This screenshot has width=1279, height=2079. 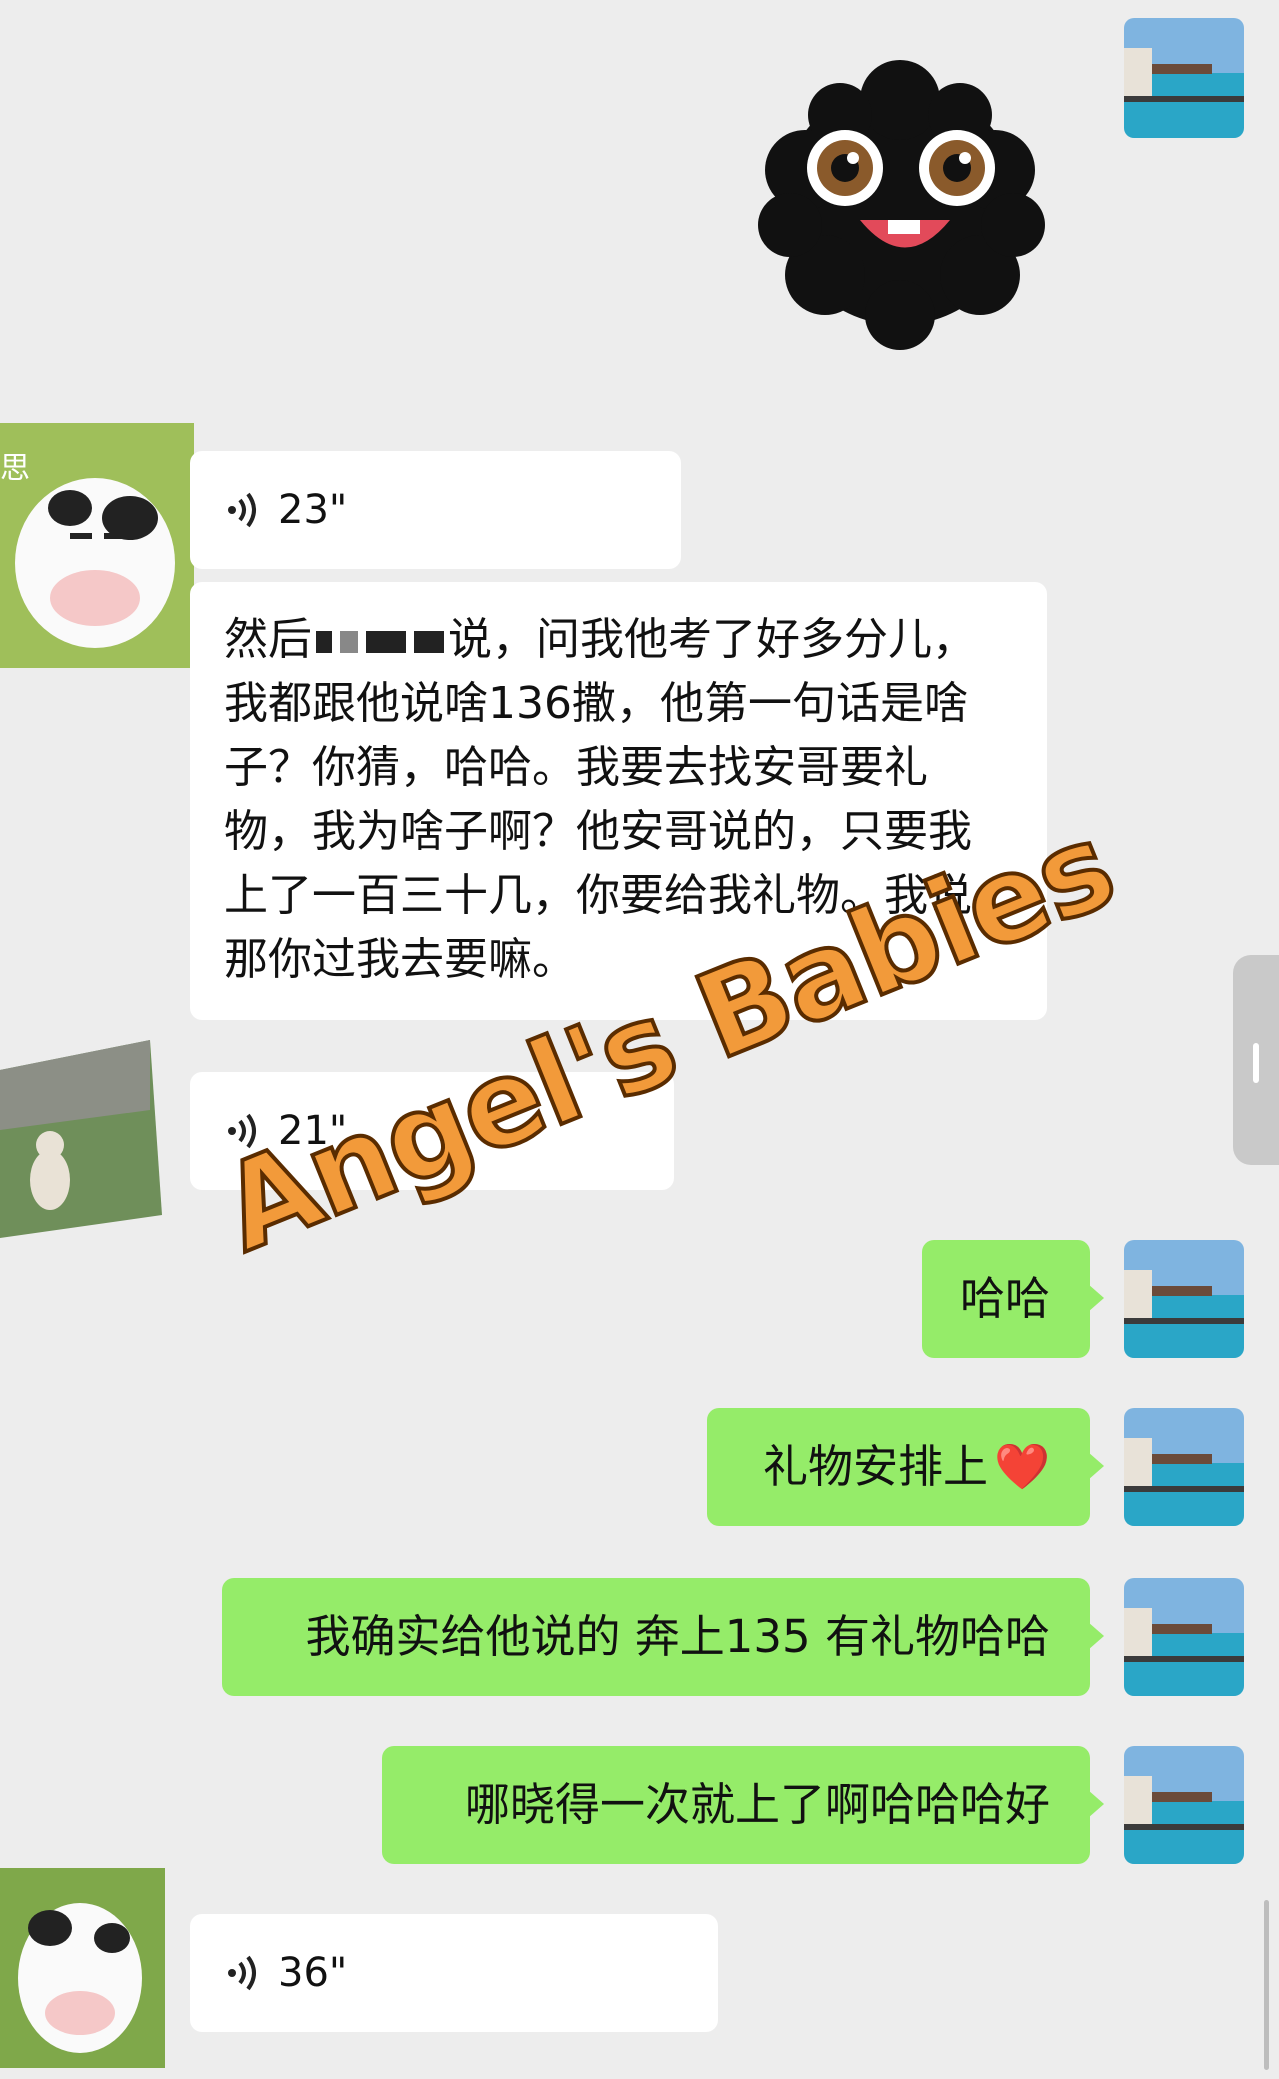 I want to click on fuzzball-emoji-icon, so click(x=901, y=205).